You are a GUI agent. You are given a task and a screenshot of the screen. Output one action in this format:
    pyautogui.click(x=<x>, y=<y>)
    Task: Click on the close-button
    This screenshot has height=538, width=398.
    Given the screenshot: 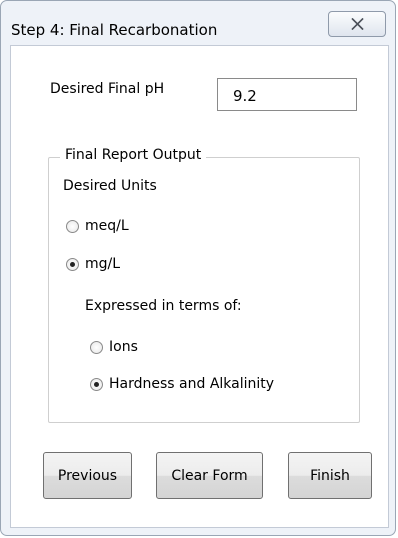 What is the action you would take?
    pyautogui.click(x=357, y=24)
    